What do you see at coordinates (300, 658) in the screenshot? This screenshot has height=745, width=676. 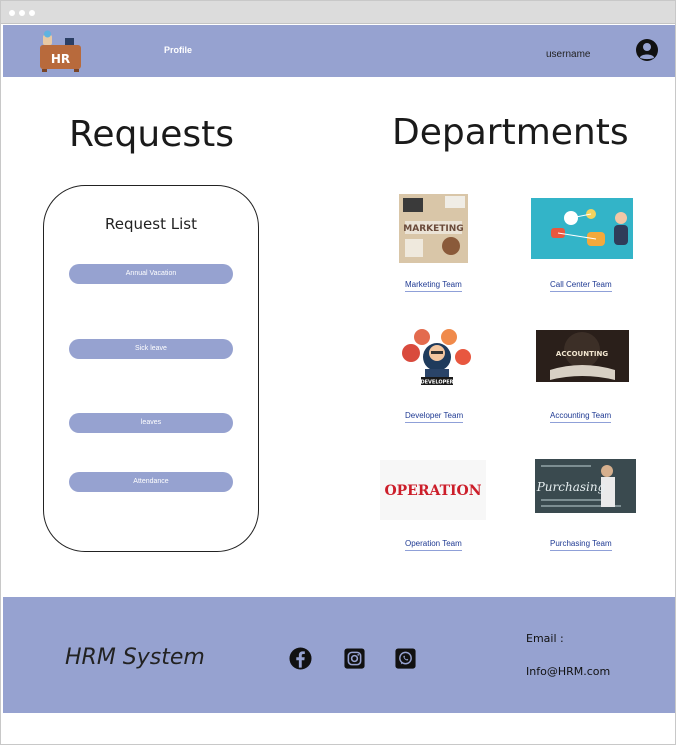 I see `facebook-icon` at bounding box center [300, 658].